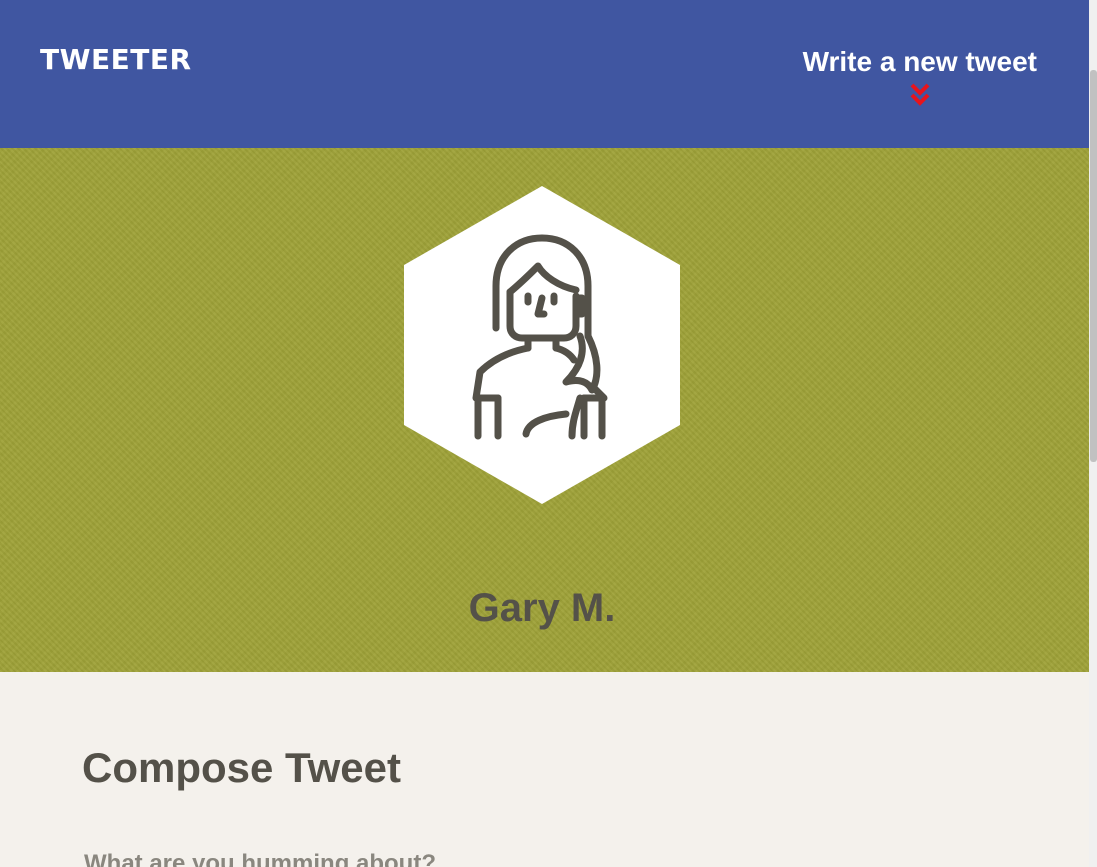 The image size is (1097, 867). I want to click on scrollbar-thumb, so click(1093, 266).